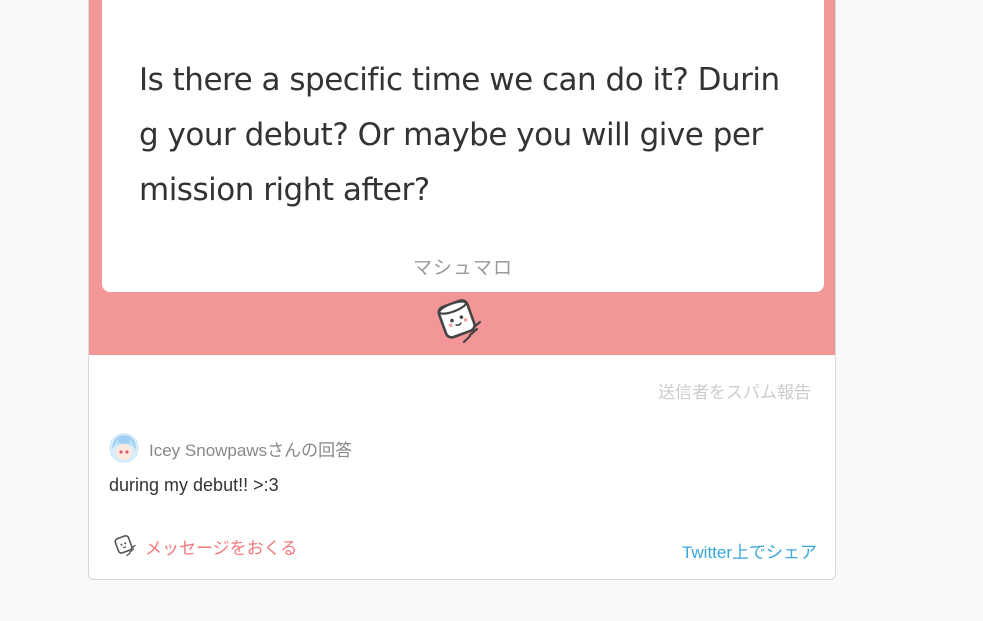  I want to click on answer-text: during my debut!! >:3, so click(194, 485).